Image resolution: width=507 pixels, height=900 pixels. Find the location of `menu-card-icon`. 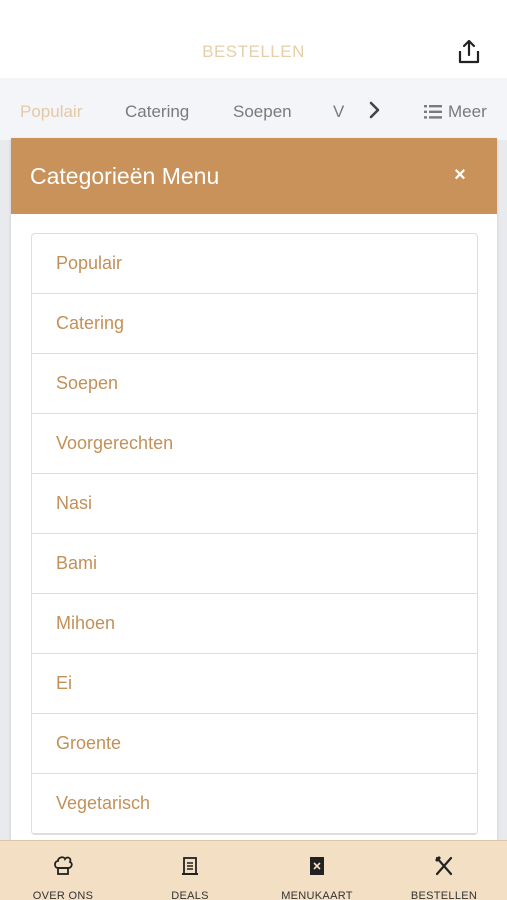

menu-card-icon is located at coordinates (317, 866).